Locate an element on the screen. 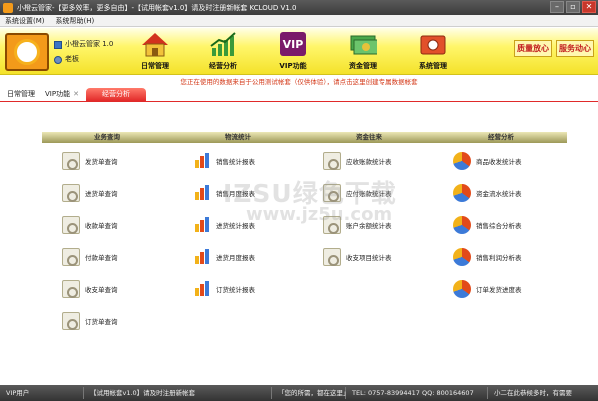 The width and height of the screenshot is (598, 401). notice-link: 您正在使用的数据来自于公用测试帐套（仅供体验），请点击这里创建专属数据帐套 is located at coordinates (299, 82).